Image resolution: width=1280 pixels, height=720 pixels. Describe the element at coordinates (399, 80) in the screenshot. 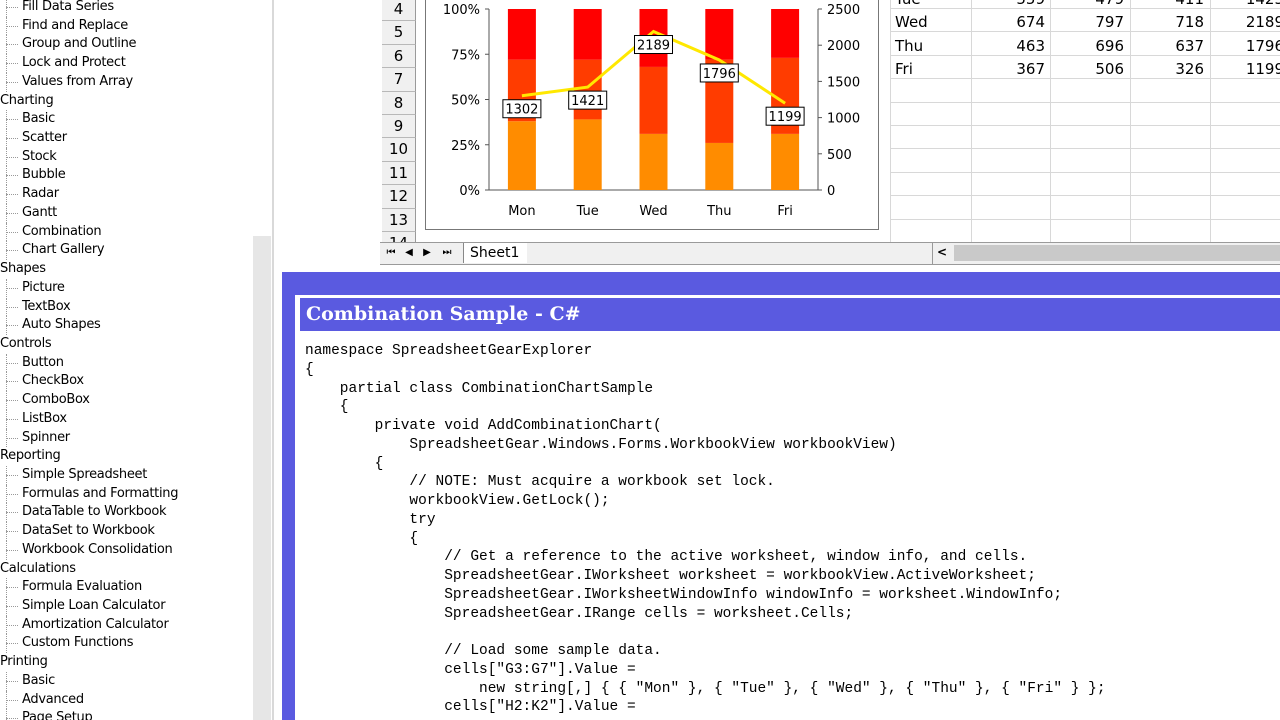

I see `row-header: 7` at that location.